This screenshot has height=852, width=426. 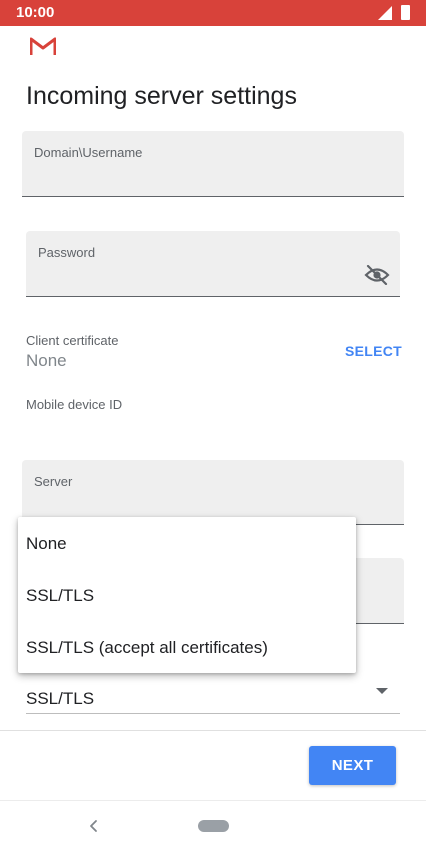 I want to click on dropdown-arrow-icon, so click(x=382, y=691).